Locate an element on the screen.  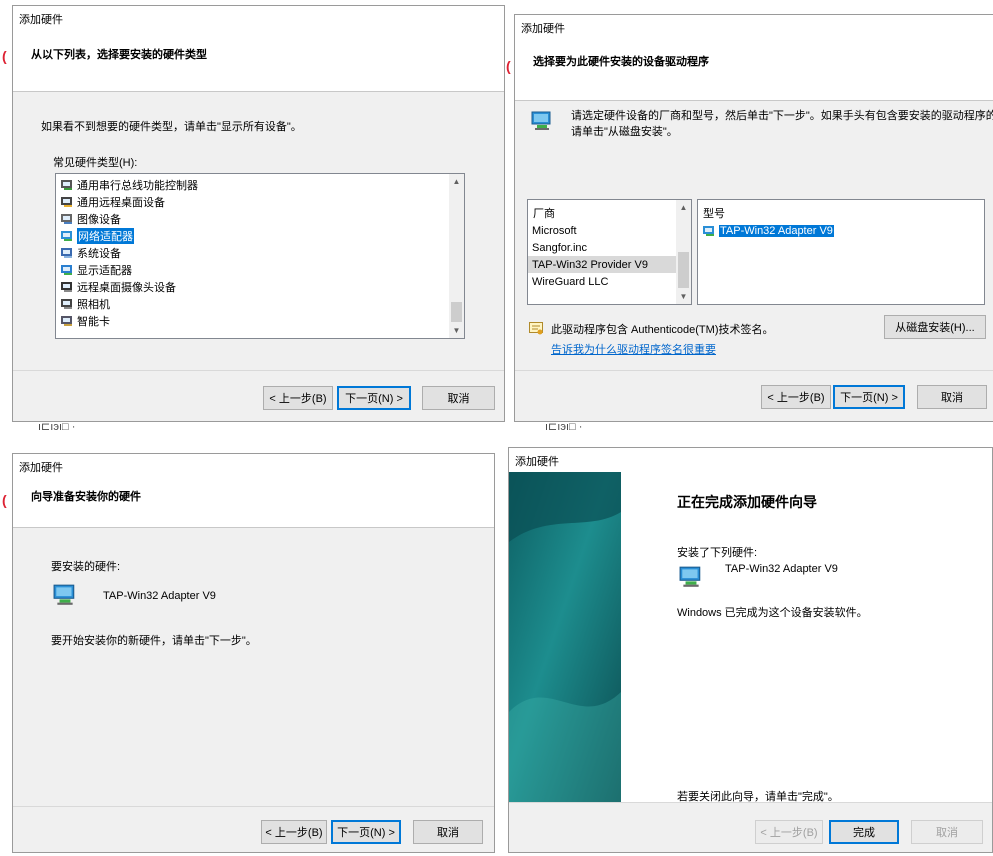
list-label: 常见硬件类型(H): is located at coordinates (95, 163).